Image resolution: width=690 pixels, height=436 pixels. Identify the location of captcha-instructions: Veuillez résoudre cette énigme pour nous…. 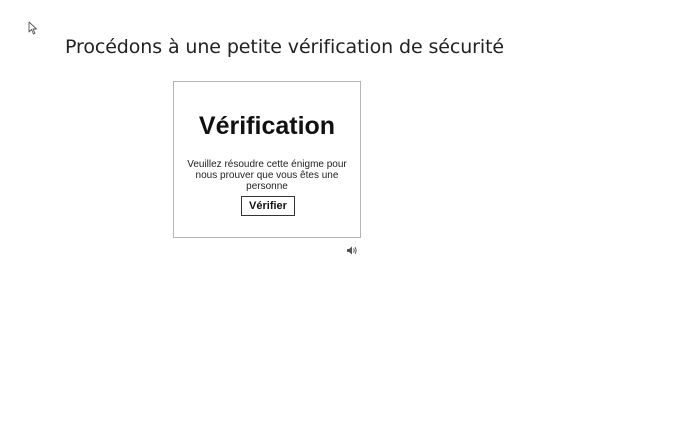
(267, 175).